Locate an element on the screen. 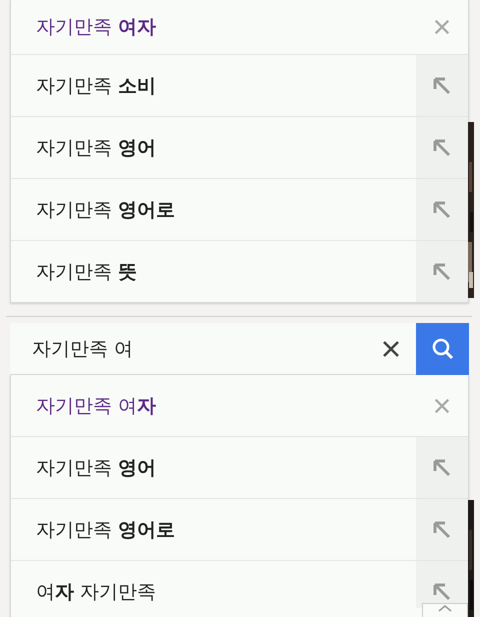 The height and width of the screenshot is (617, 480). caret-up-icon is located at coordinates (445, 608).